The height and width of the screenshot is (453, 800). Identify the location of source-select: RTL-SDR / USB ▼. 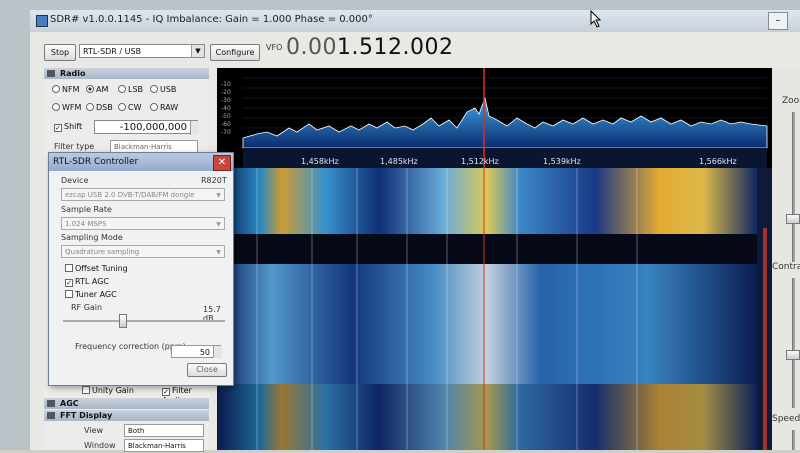
(142, 51).